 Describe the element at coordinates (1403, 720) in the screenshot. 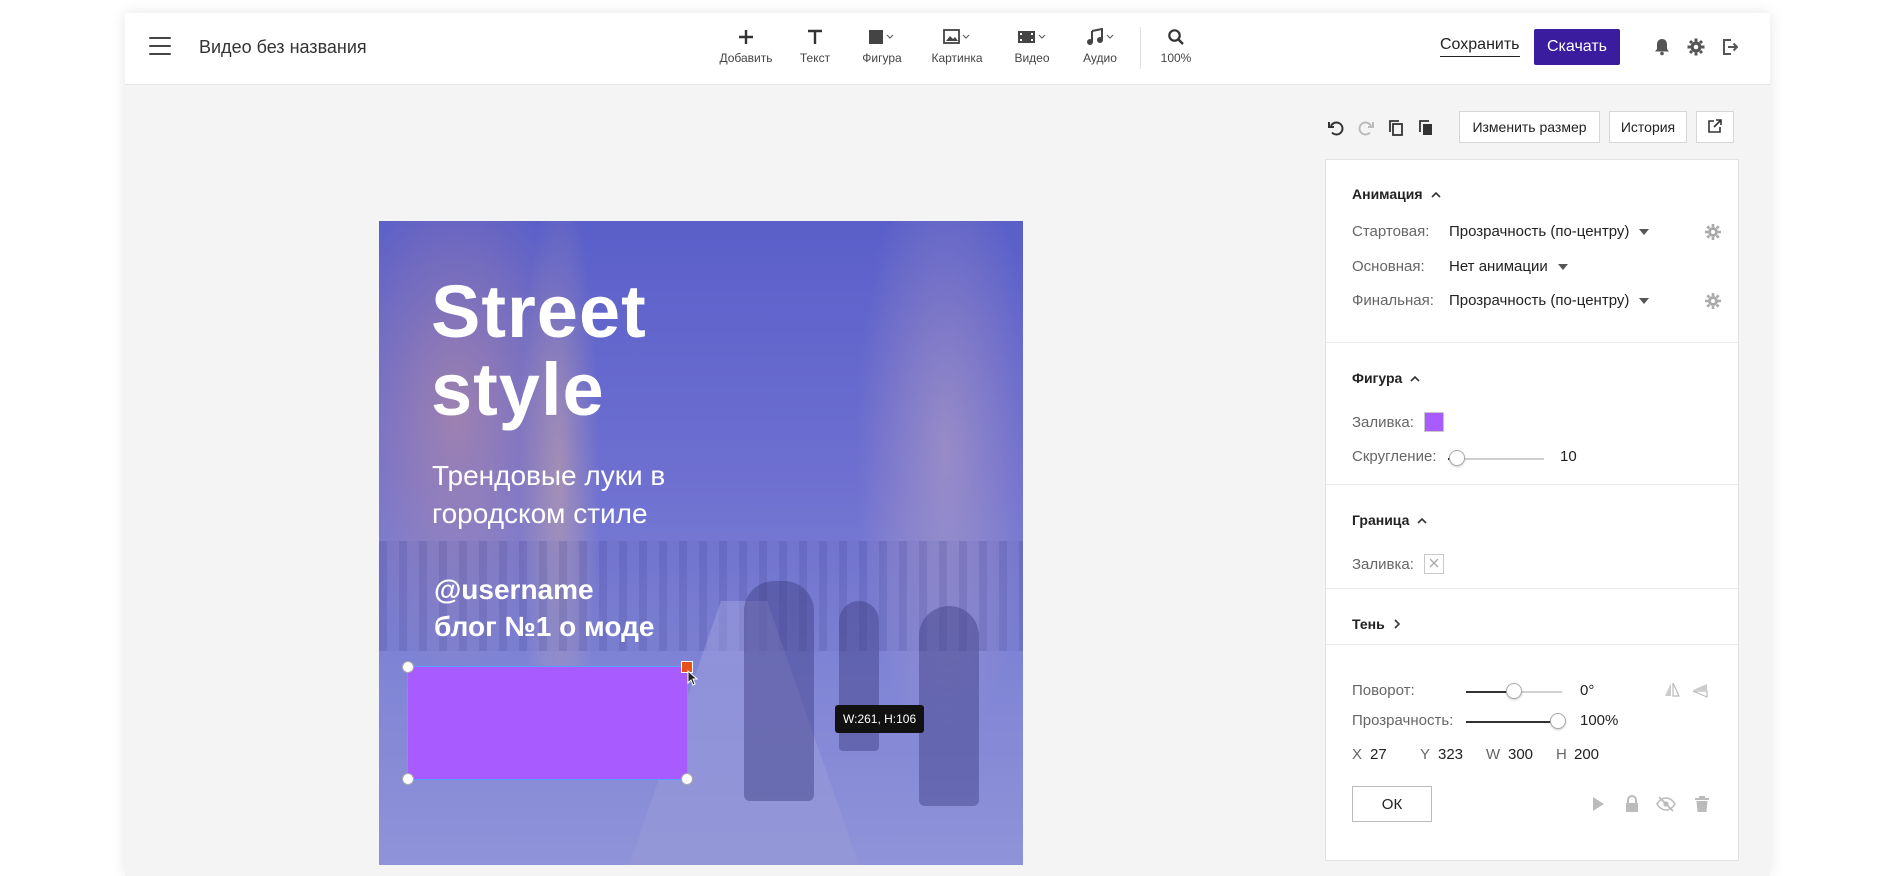

I see `opacity-label: Прозрачность:` at that location.